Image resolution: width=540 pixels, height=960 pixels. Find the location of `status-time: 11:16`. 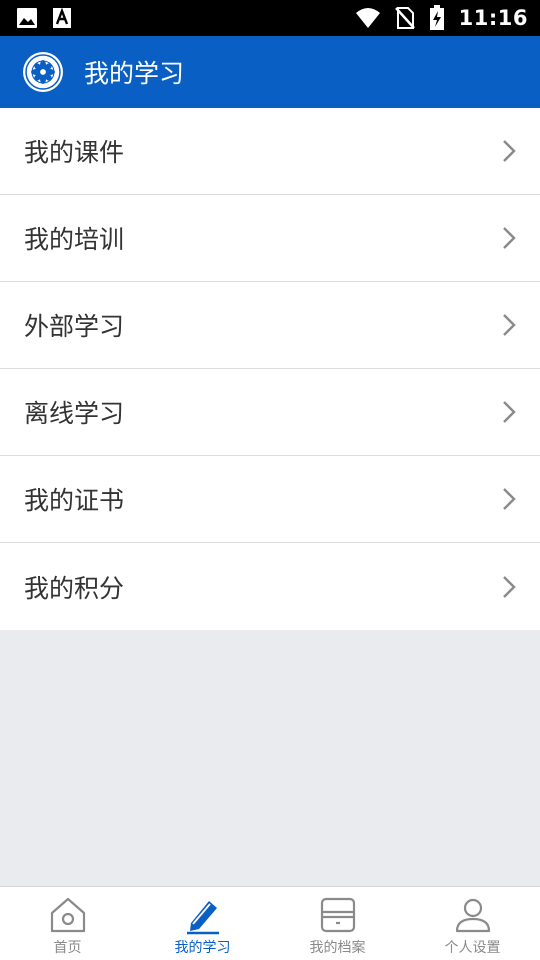

status-time: 11:16 is located at coordinates (493, 18).